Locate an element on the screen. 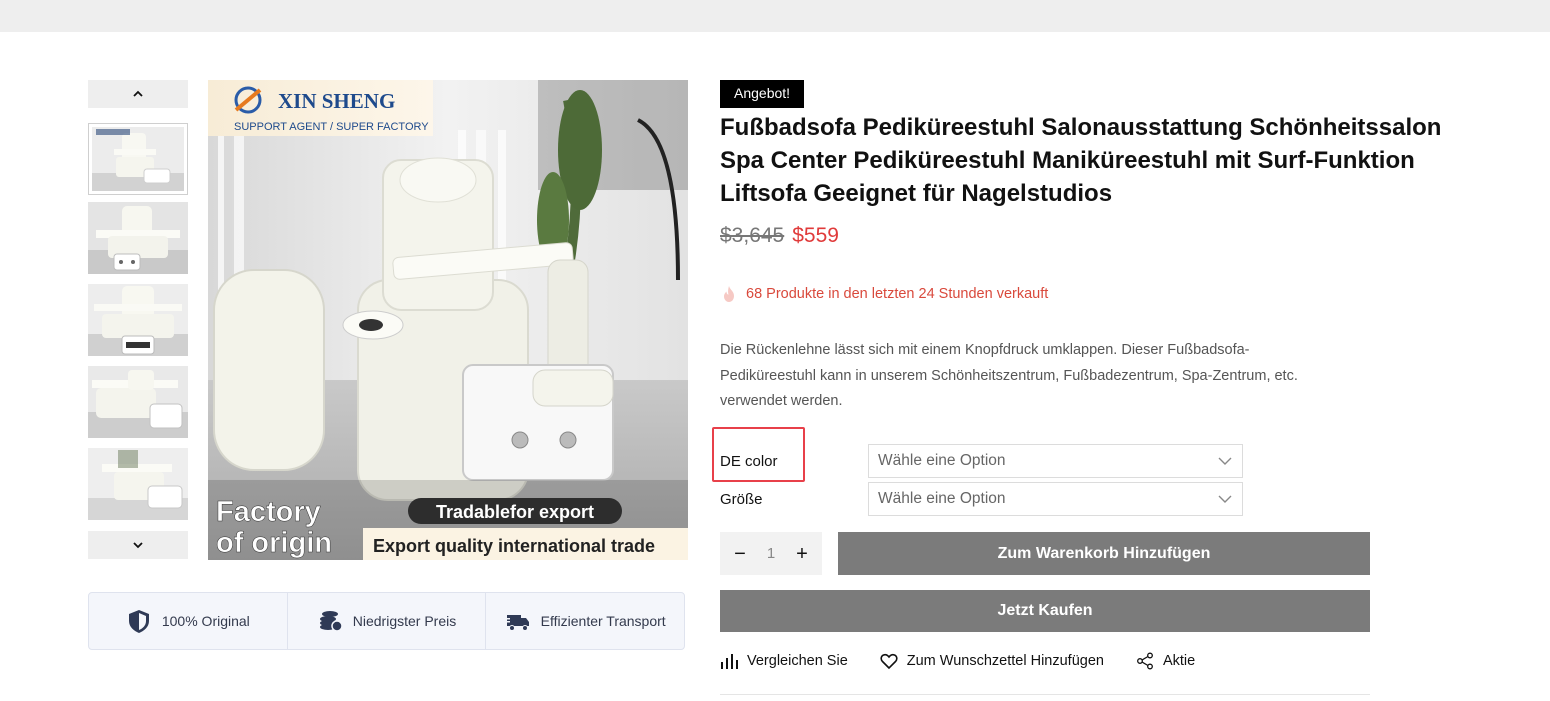 The height and width of the screenshot is (701, 1550). sale-price: $559 is located at coordinates (815, 235).